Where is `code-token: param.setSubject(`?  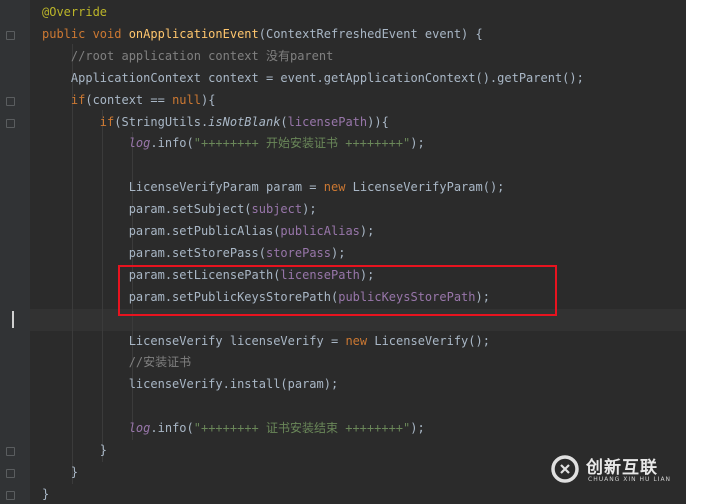
code-token: param.setSubject( is located at coordinates (147, 209).